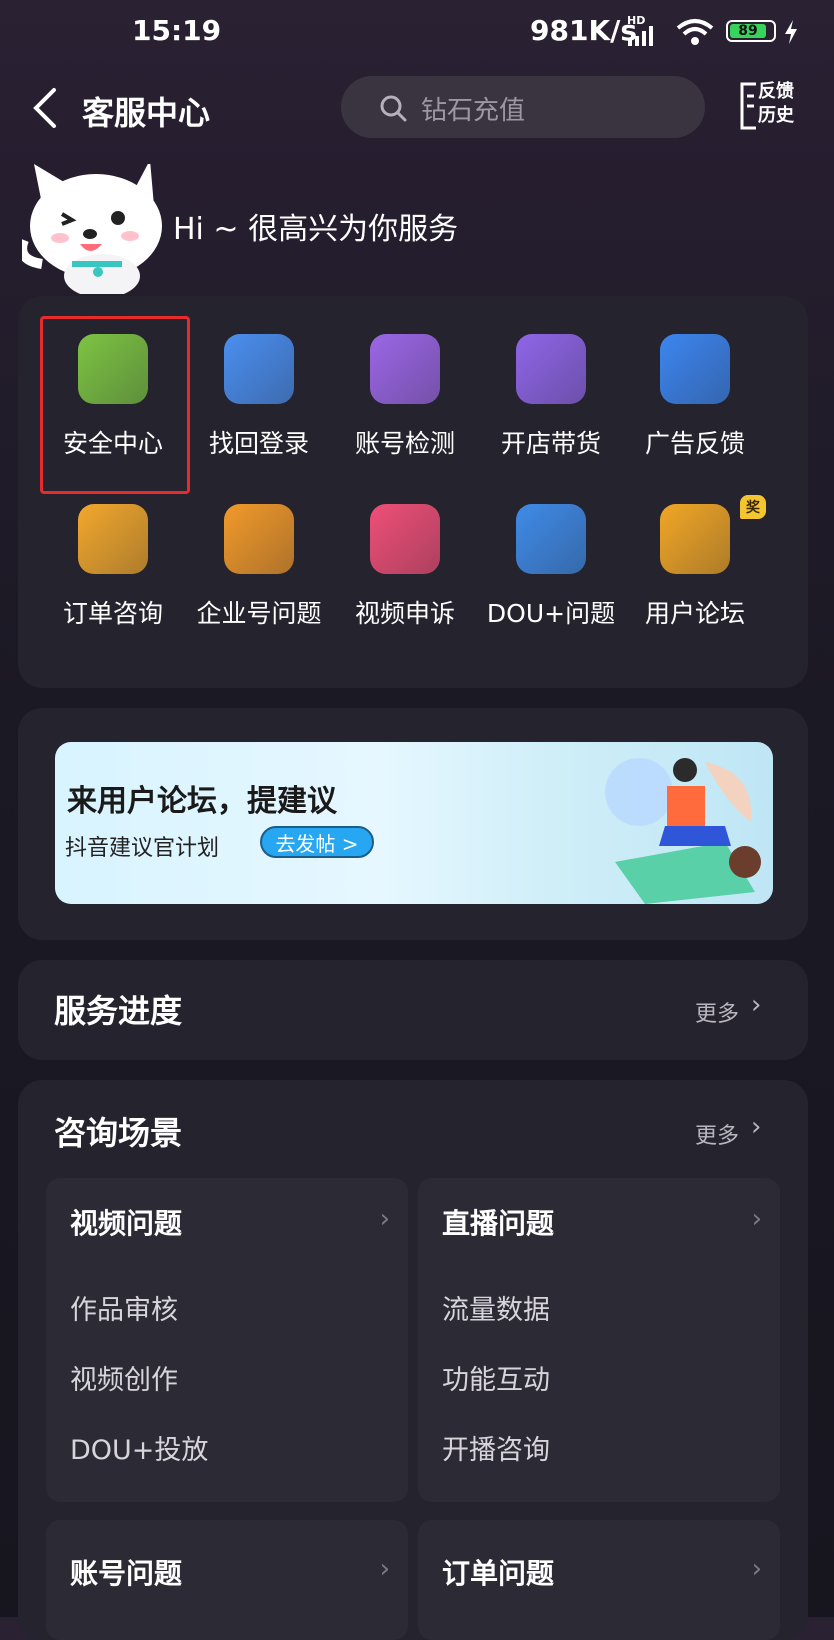 This screenshot has height=1640, width=834. What do you see at coordinates (496, 1377) in the screenshot?
I see `category-item: 功能互动` at bounding box center [496, 1377].